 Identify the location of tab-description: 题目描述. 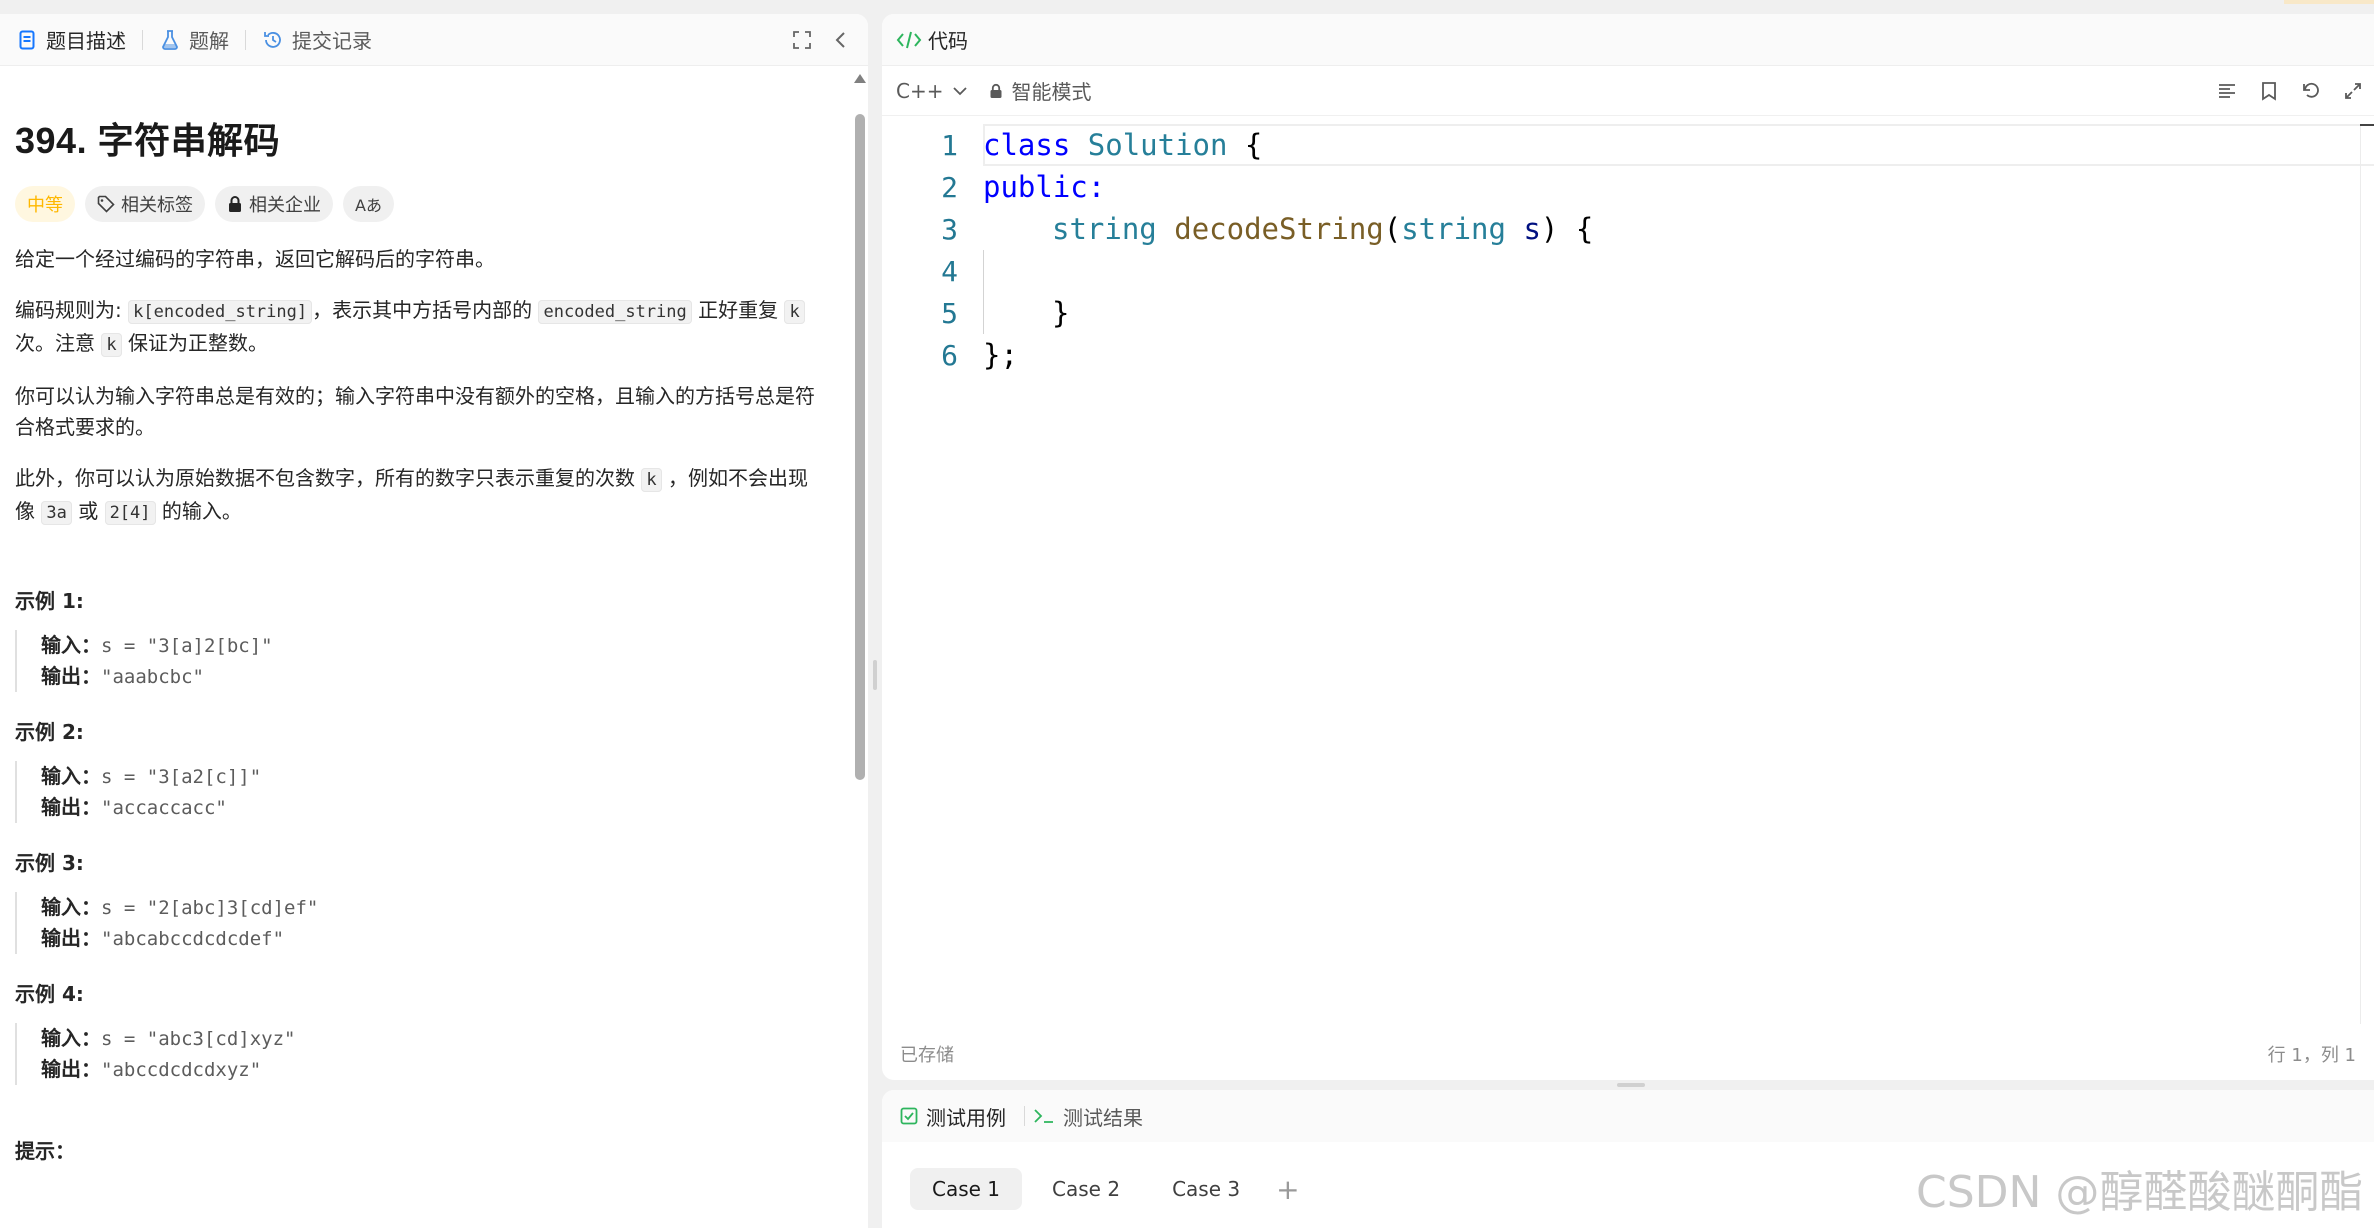
(71, 40).